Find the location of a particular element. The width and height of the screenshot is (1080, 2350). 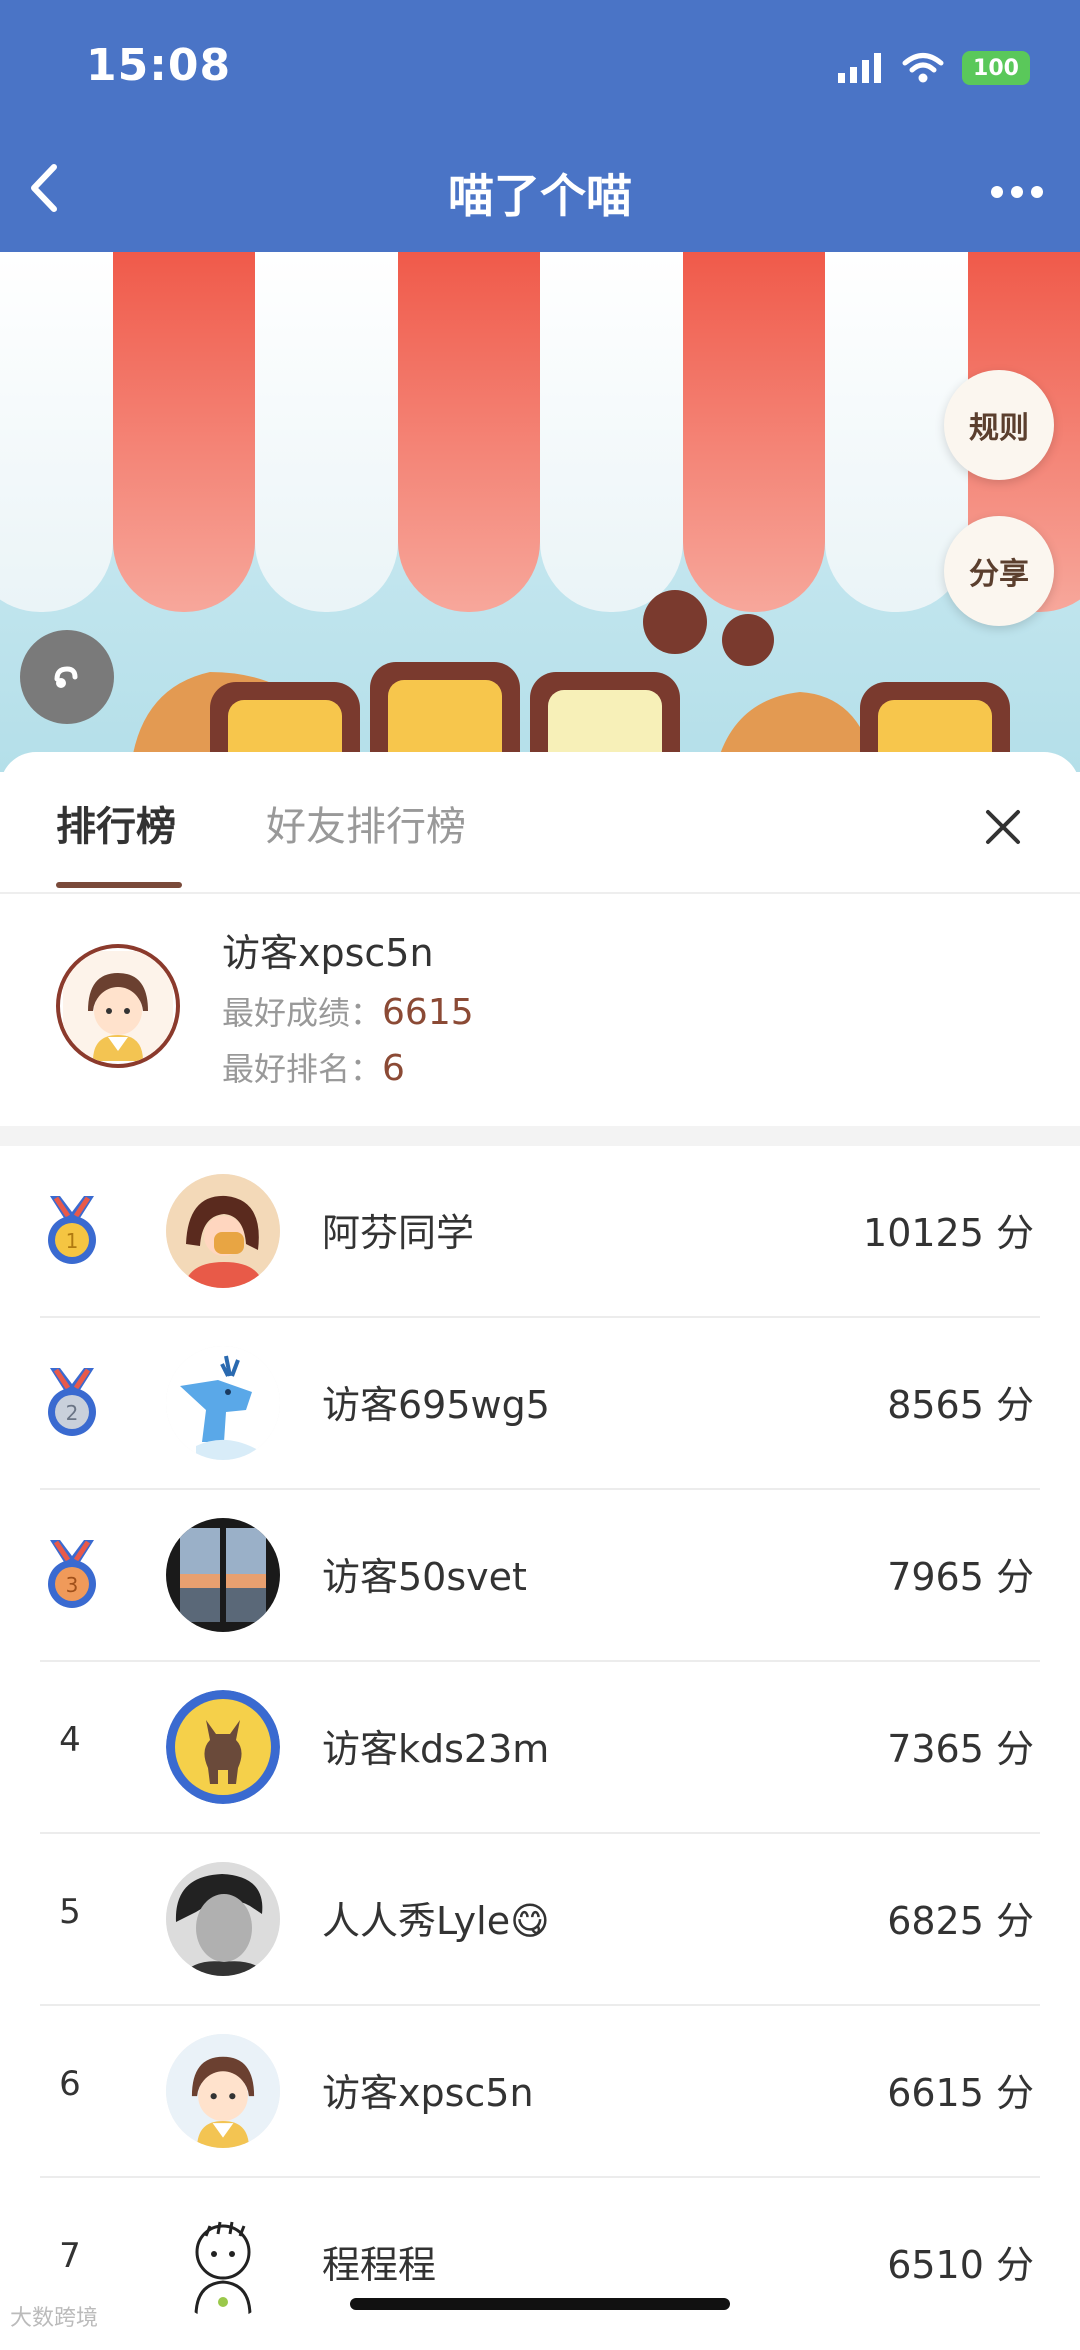

sound-icon is located at coordinates (66, 677).